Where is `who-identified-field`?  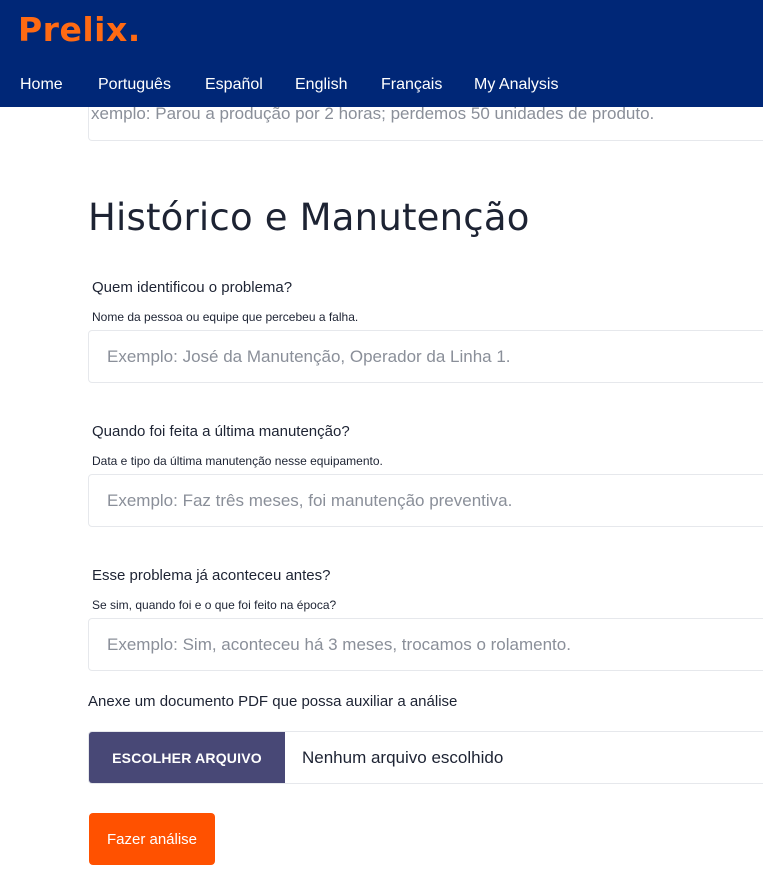
who-identified-field is located at coordinates (425, 356).